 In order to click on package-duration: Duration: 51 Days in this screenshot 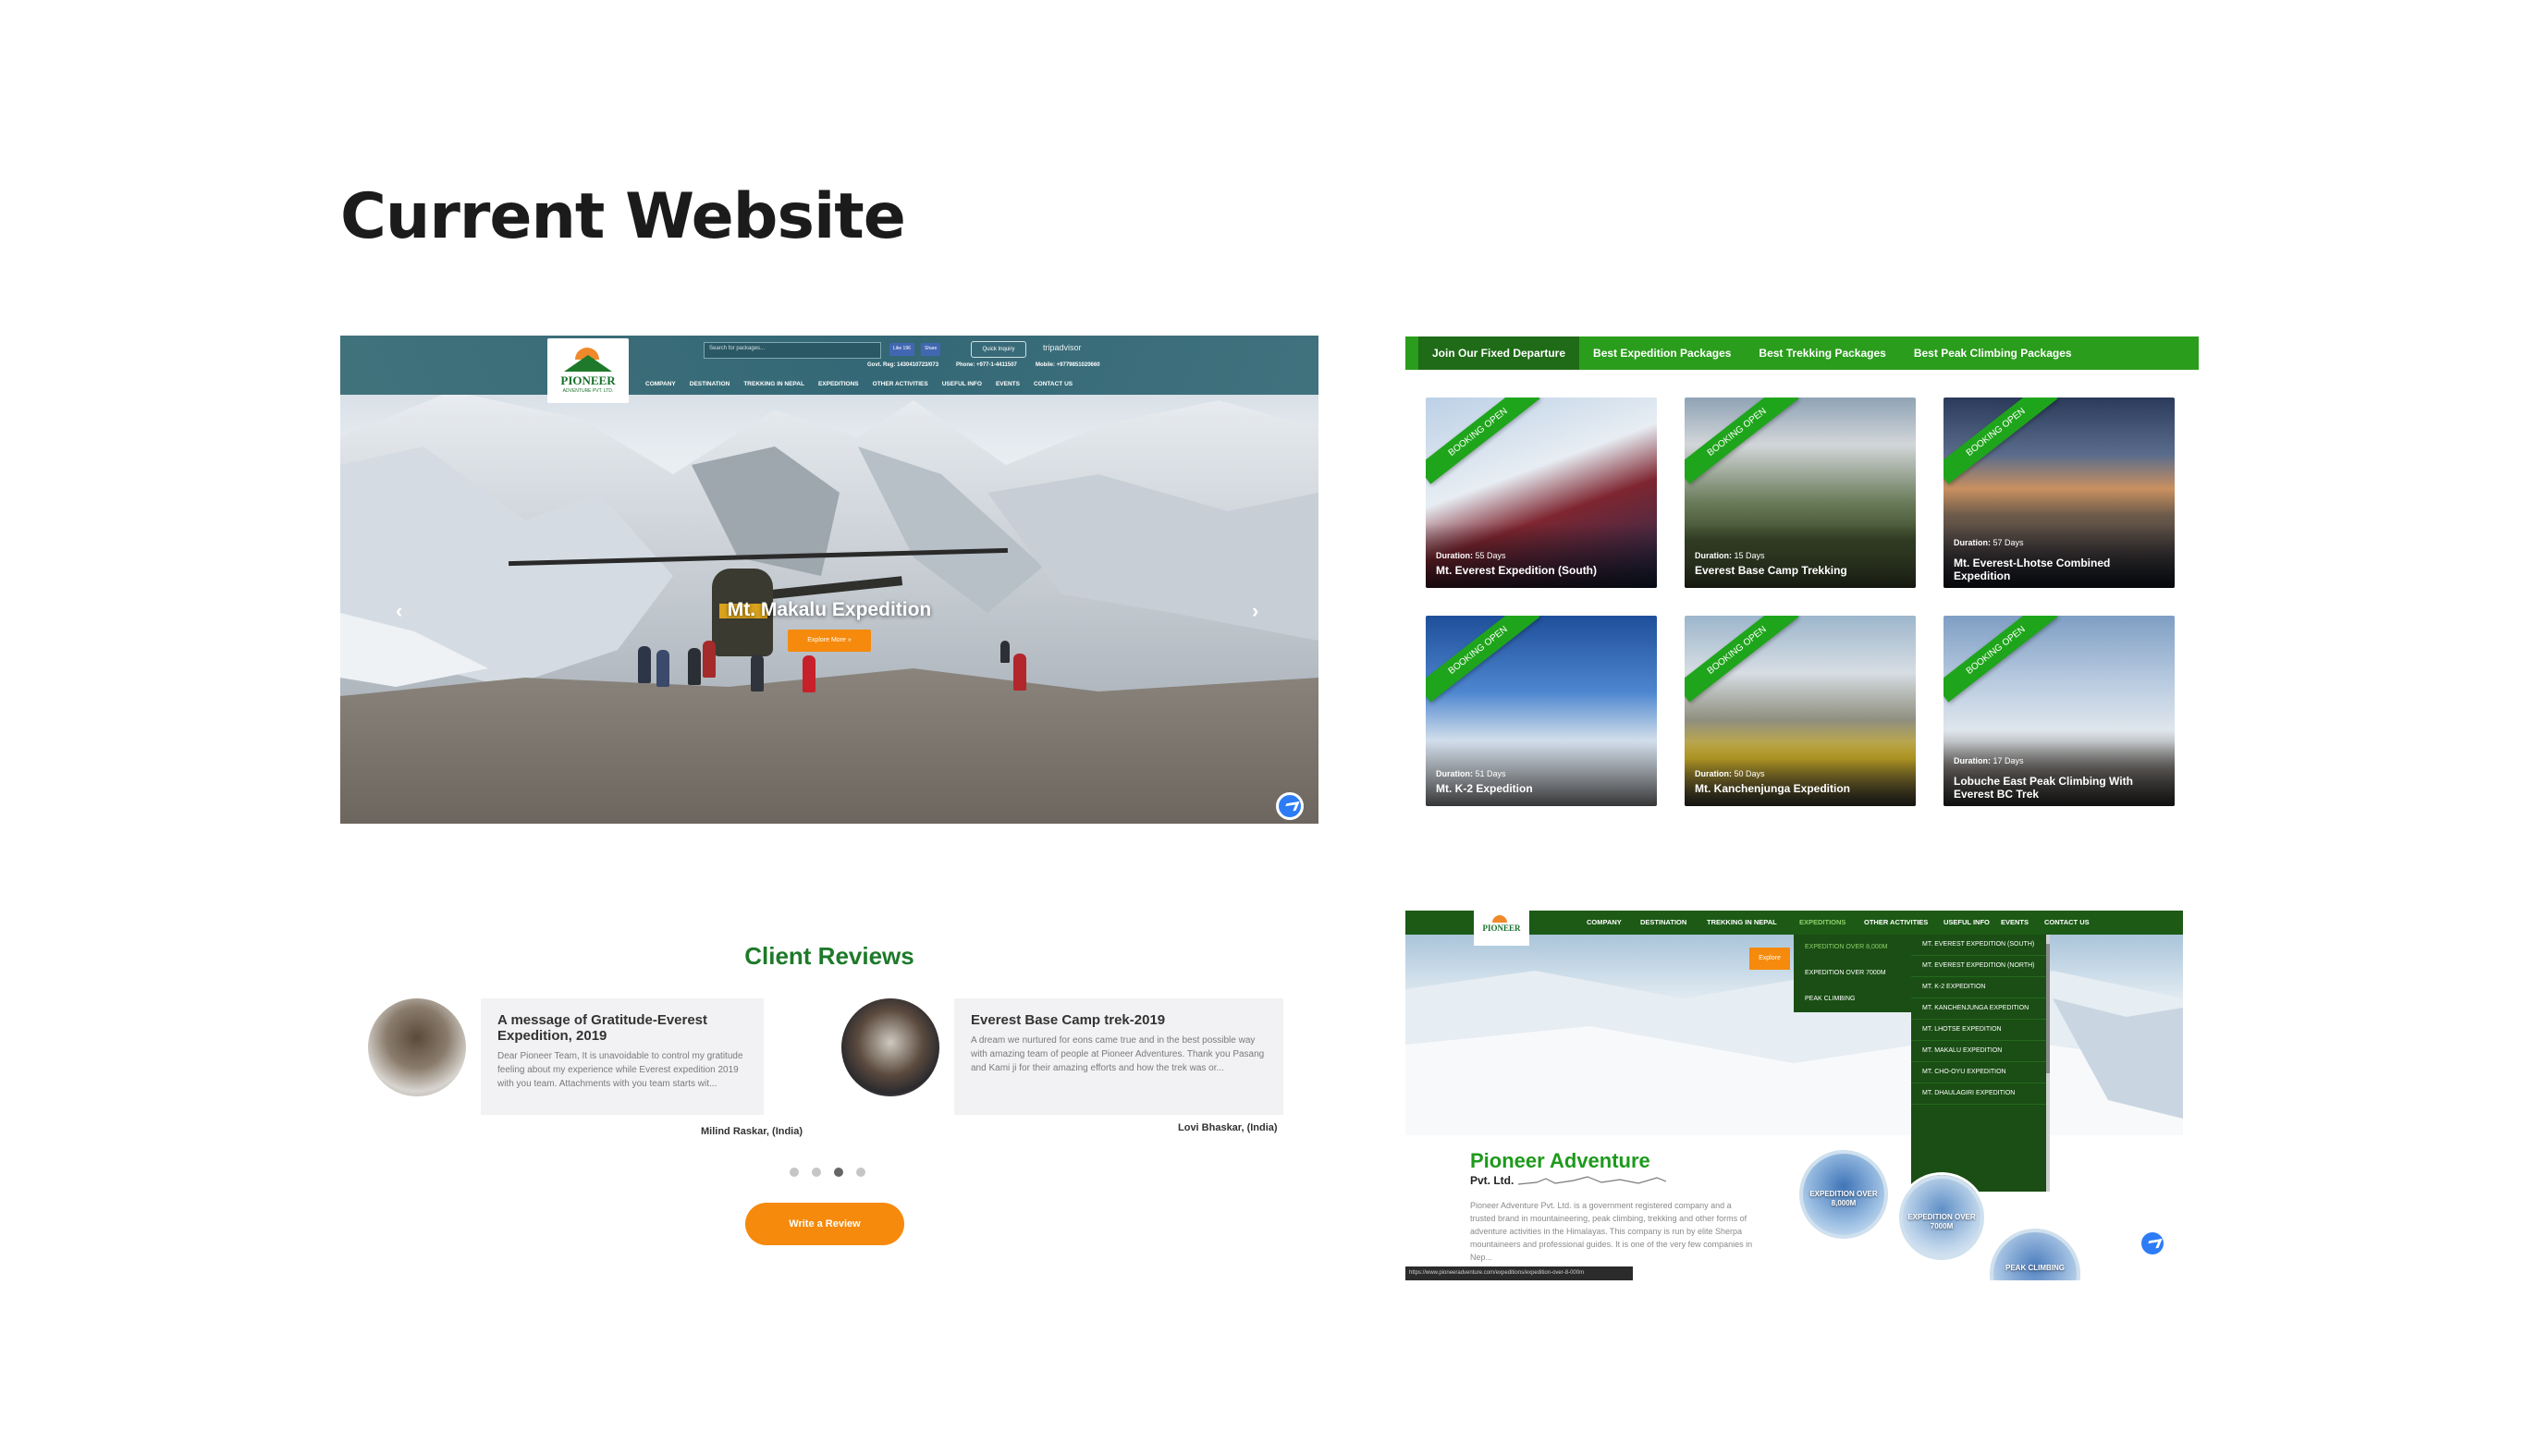, I will do `click(1471, 773)`.